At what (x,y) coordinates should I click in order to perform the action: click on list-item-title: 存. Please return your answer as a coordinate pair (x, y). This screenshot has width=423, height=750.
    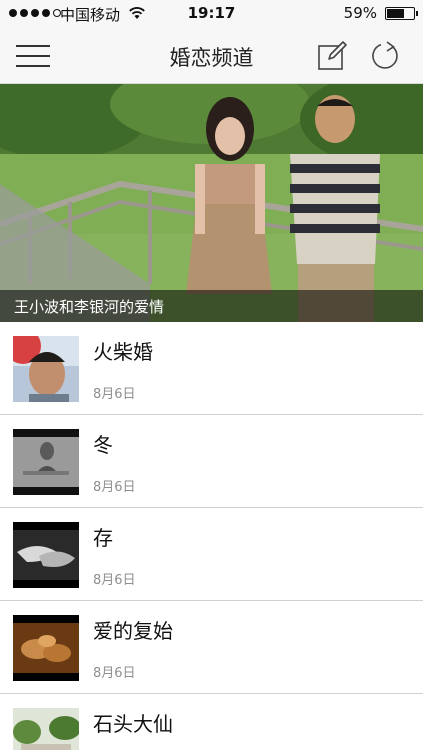
    Looking at the image, I should click on (103, 538).